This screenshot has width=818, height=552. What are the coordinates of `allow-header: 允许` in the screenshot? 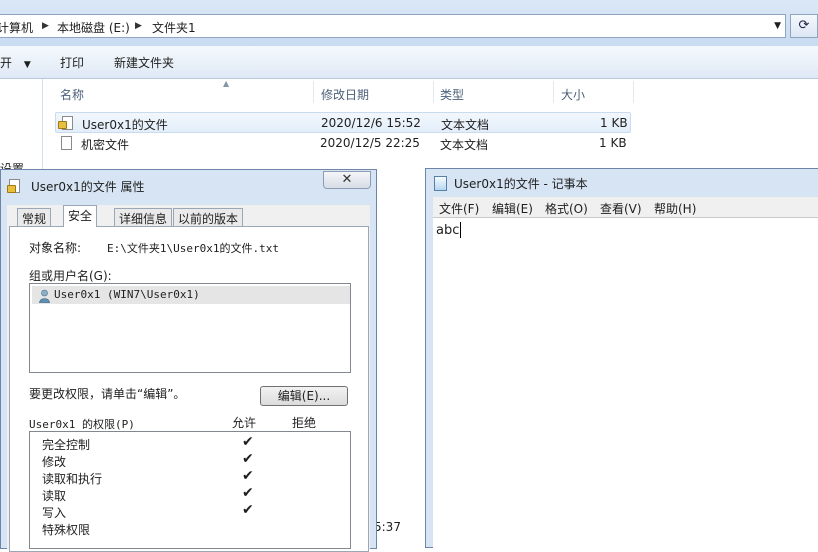 It's located at (244, 423).